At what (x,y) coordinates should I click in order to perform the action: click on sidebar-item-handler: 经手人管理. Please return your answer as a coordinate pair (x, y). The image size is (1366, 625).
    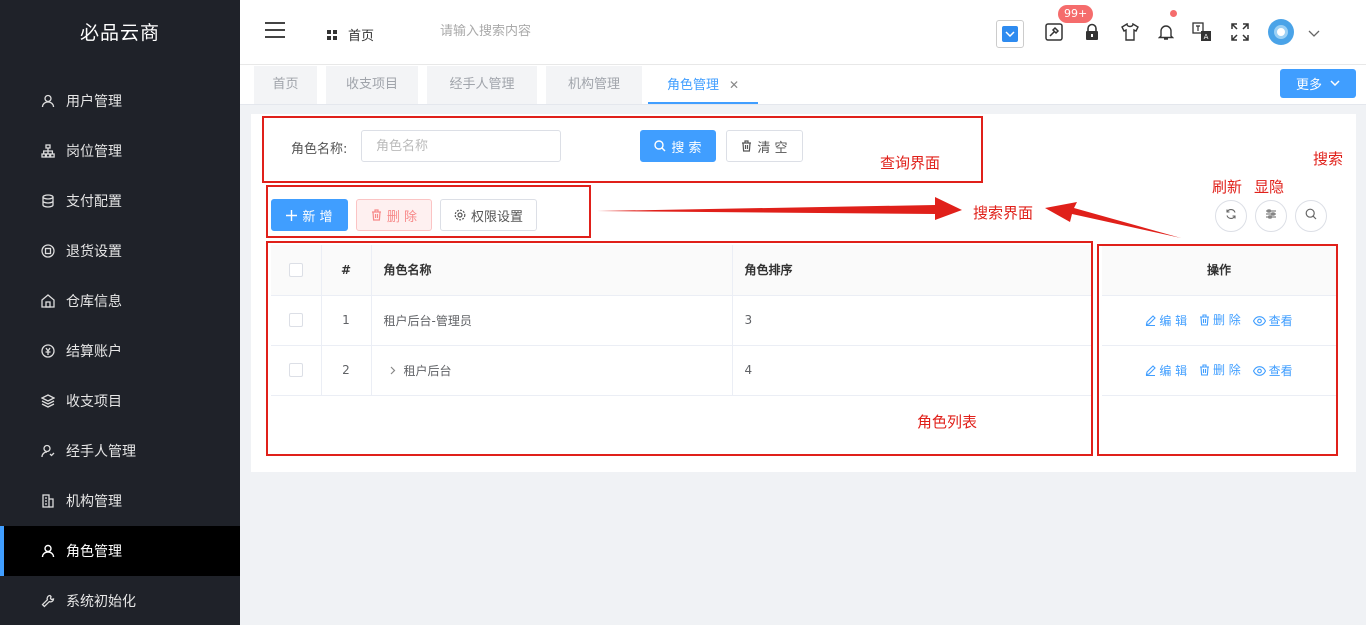
    Looking at the image, I should click on (120, 451).